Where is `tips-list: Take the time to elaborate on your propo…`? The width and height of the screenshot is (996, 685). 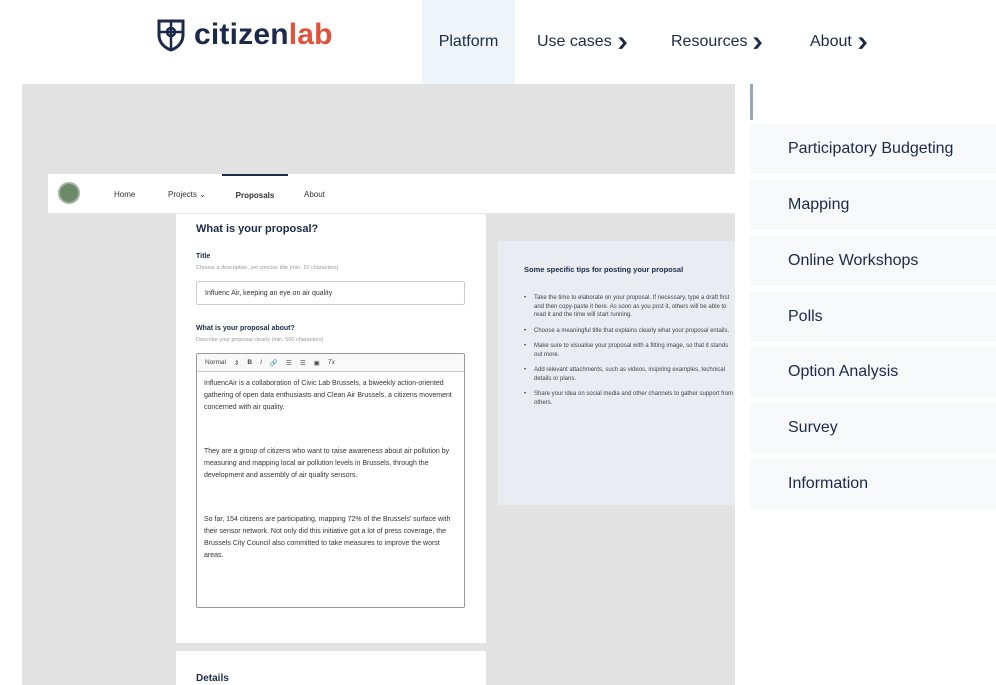
tips-list: Take the time to elaborate on your propo… is located at coordinates (629, 354).